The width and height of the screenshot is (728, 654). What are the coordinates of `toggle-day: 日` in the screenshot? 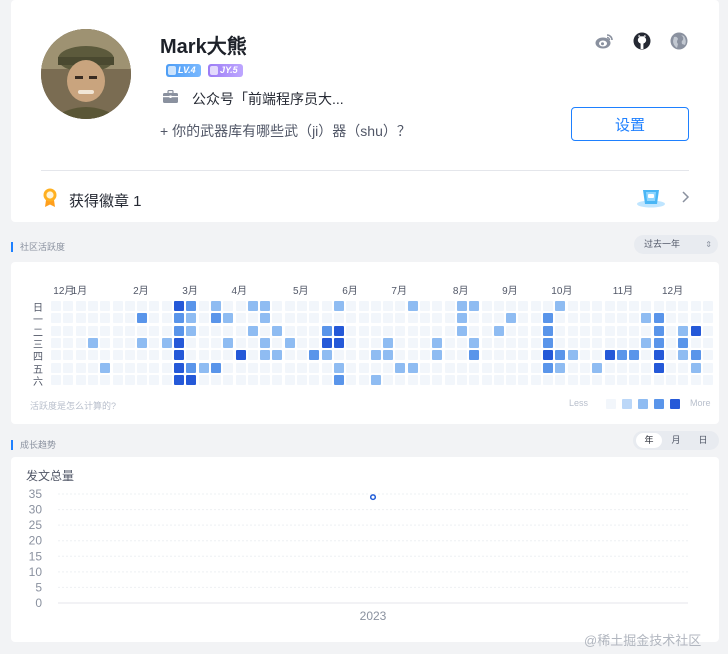 It's located at (703, 440).